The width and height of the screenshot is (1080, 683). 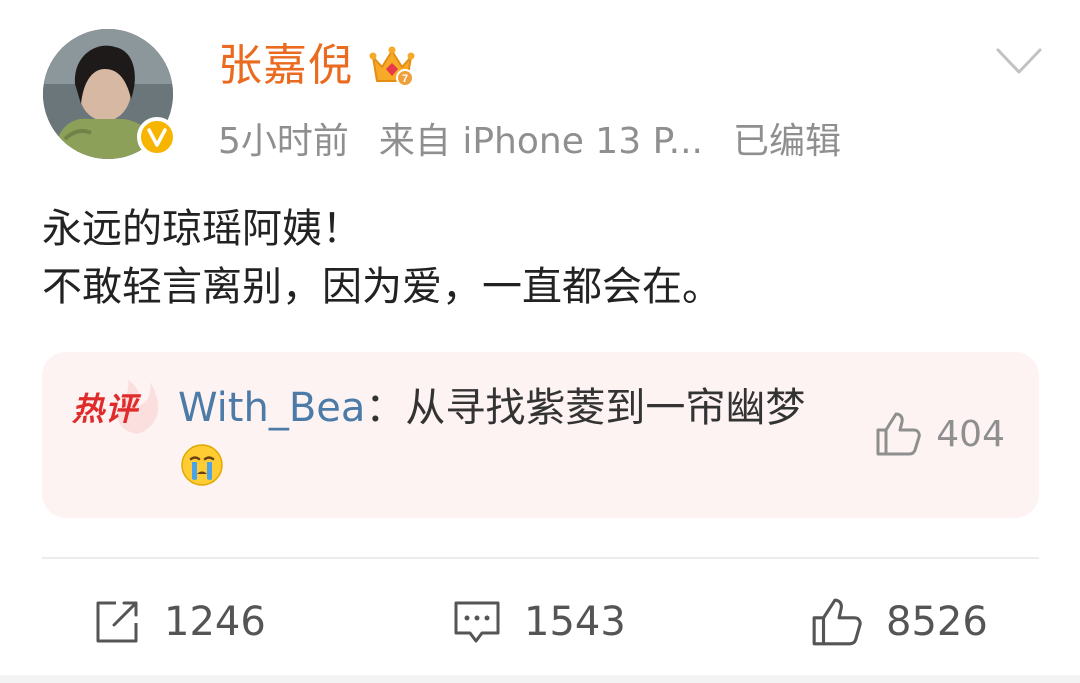 What do you see at coordinates (1019, 61) in the screenshot?
I see `chevron-down-icon` at bounding box center [1019, 61].